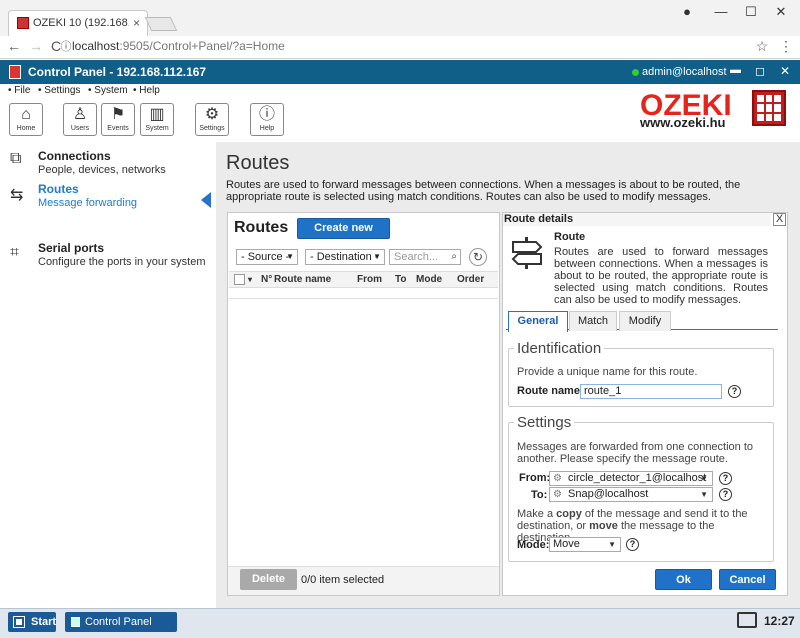  What do you see at coordinates (15, 72) in the screenshot?
I see `ozeki-app-icon` at bounding box center [15, 72].